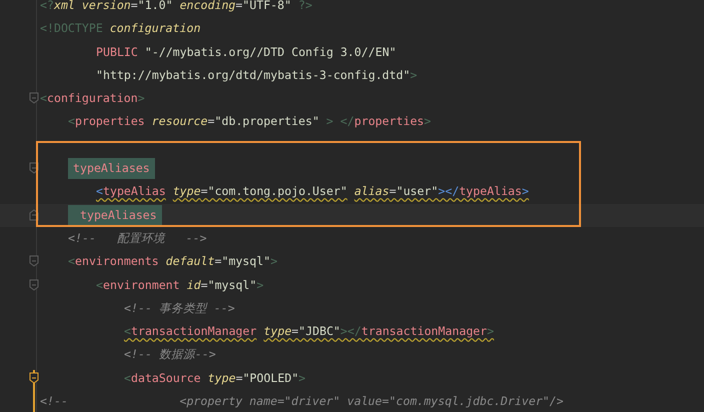 This screenshot has width=704, height=412. I want to click on tag-name: environments, so click(116, 261).